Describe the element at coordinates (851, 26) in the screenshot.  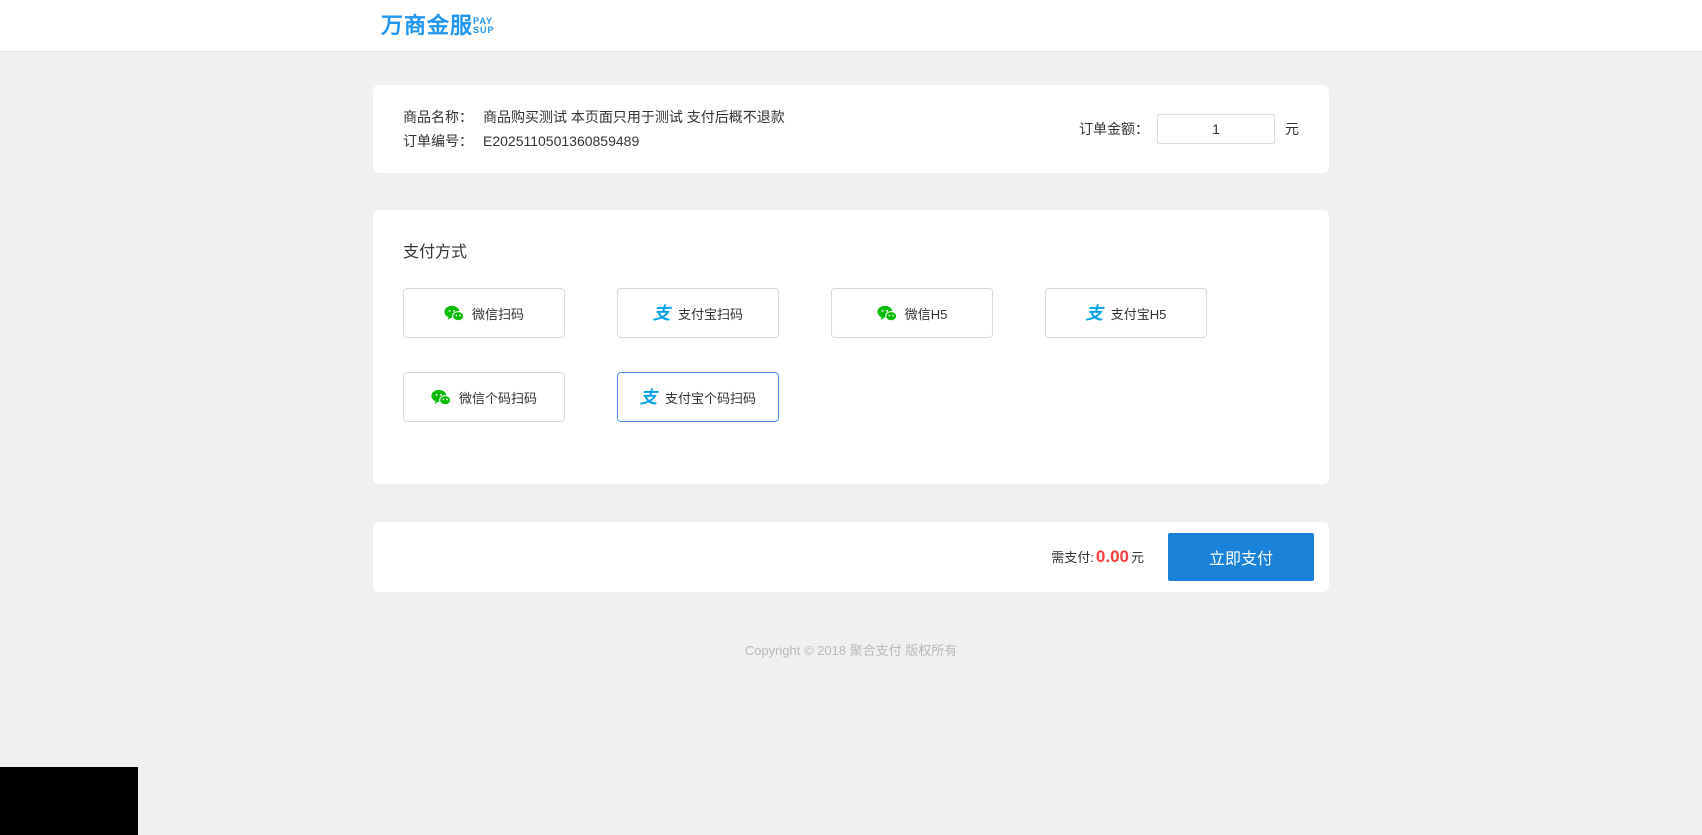
I see `site-header: 万商金服 PAY SUP` at that location.